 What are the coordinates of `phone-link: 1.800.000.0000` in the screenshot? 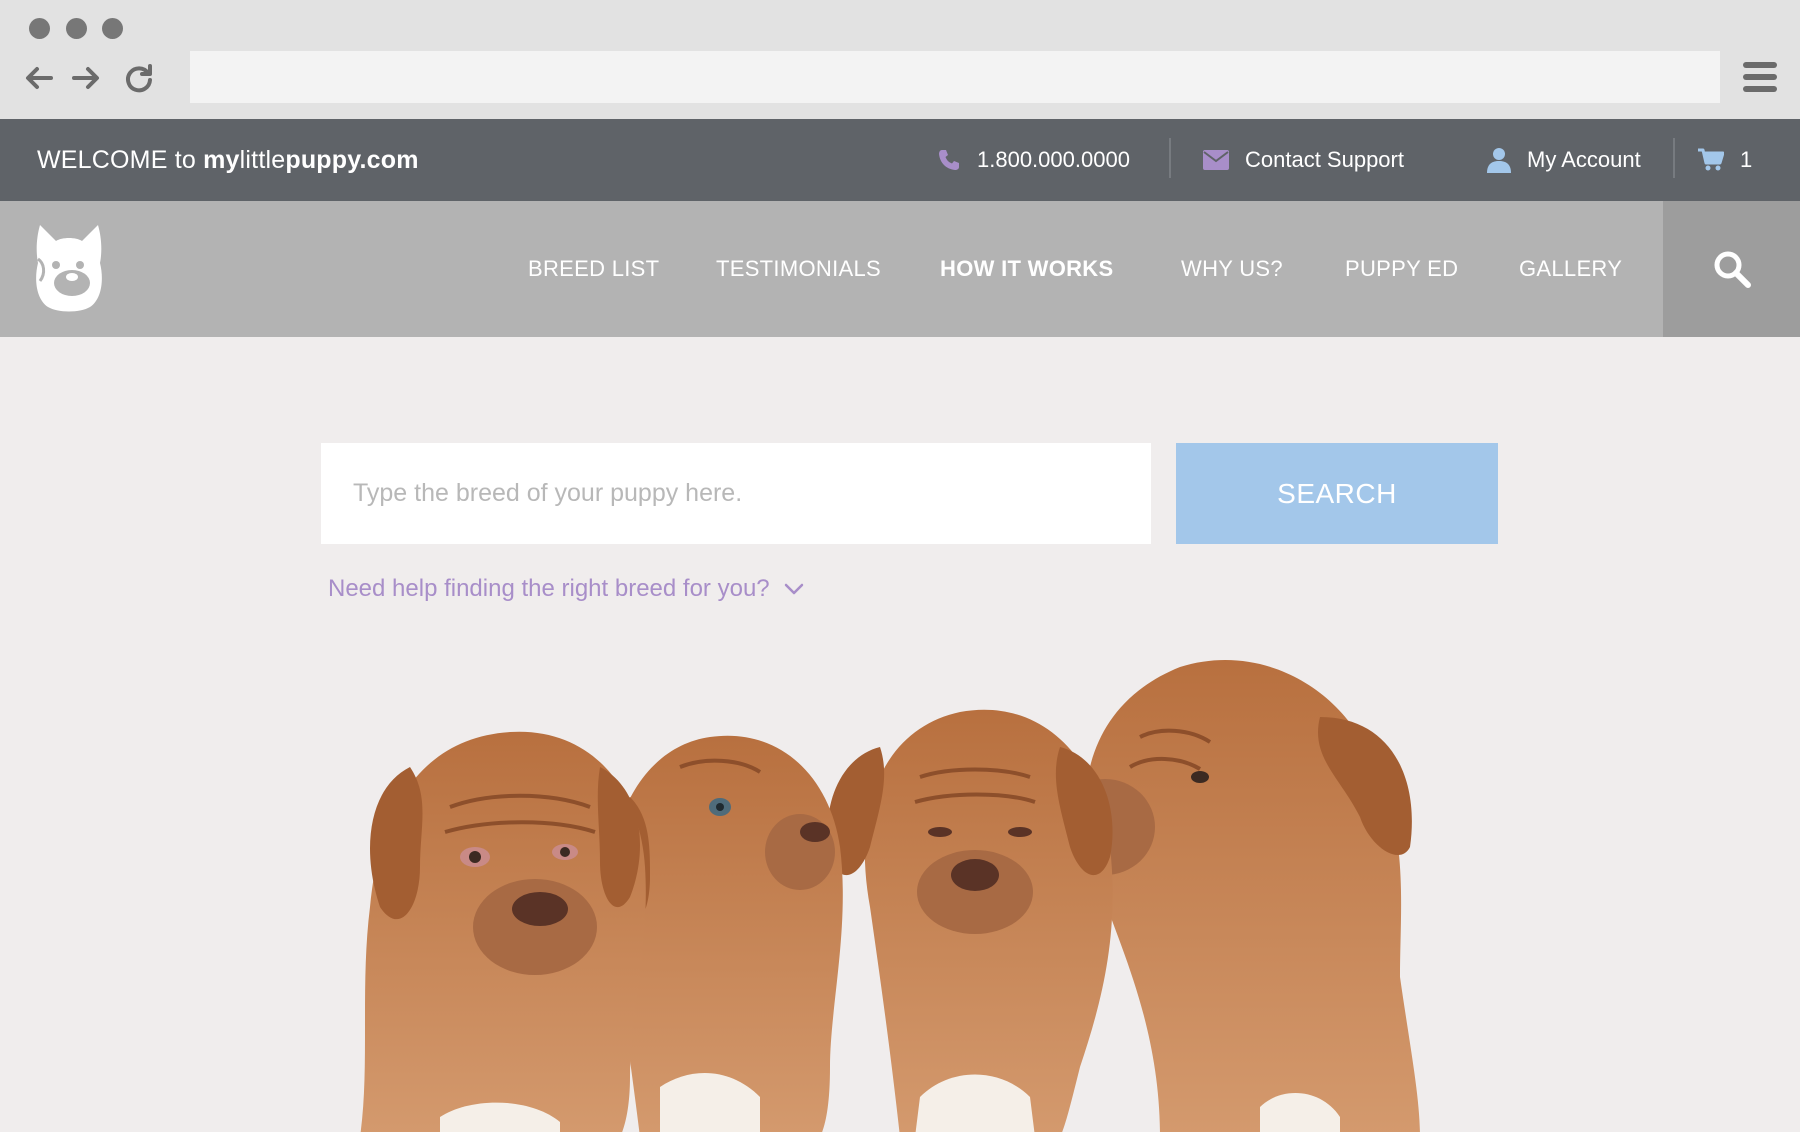 It's located at (1033, 160).